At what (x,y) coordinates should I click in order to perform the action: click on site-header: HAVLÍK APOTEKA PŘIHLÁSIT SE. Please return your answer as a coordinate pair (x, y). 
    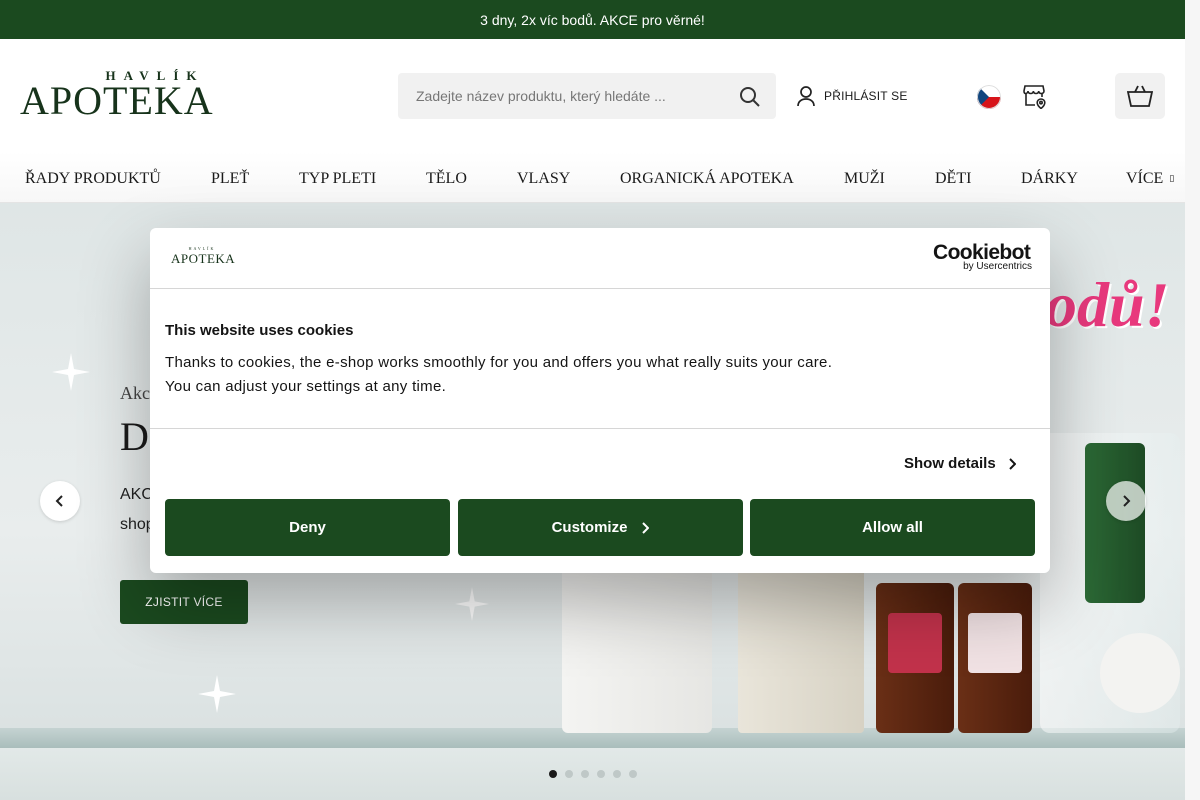
    Looking at the image, I should click on (592, 95).